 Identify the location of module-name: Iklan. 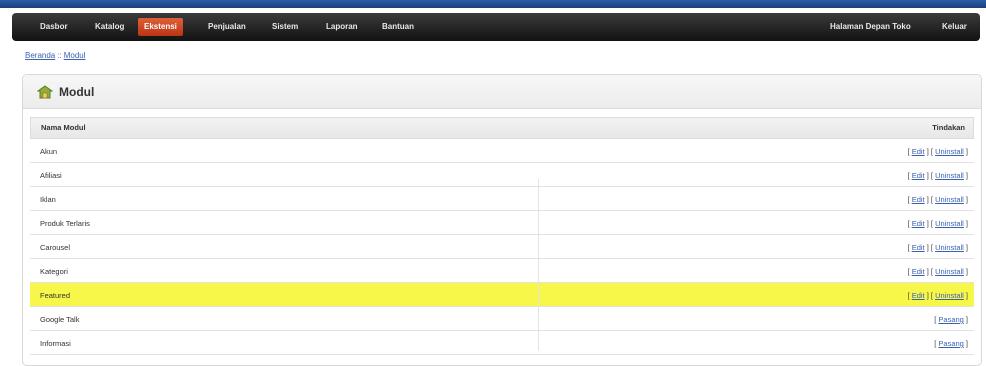
(48, 199).